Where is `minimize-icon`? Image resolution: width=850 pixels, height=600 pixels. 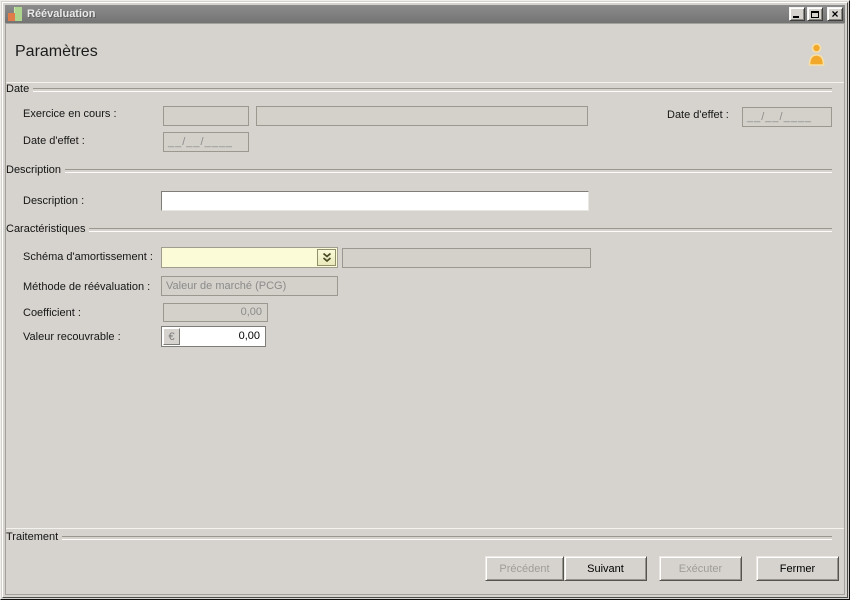 minimize-icon is located at coordinates (795, 17).